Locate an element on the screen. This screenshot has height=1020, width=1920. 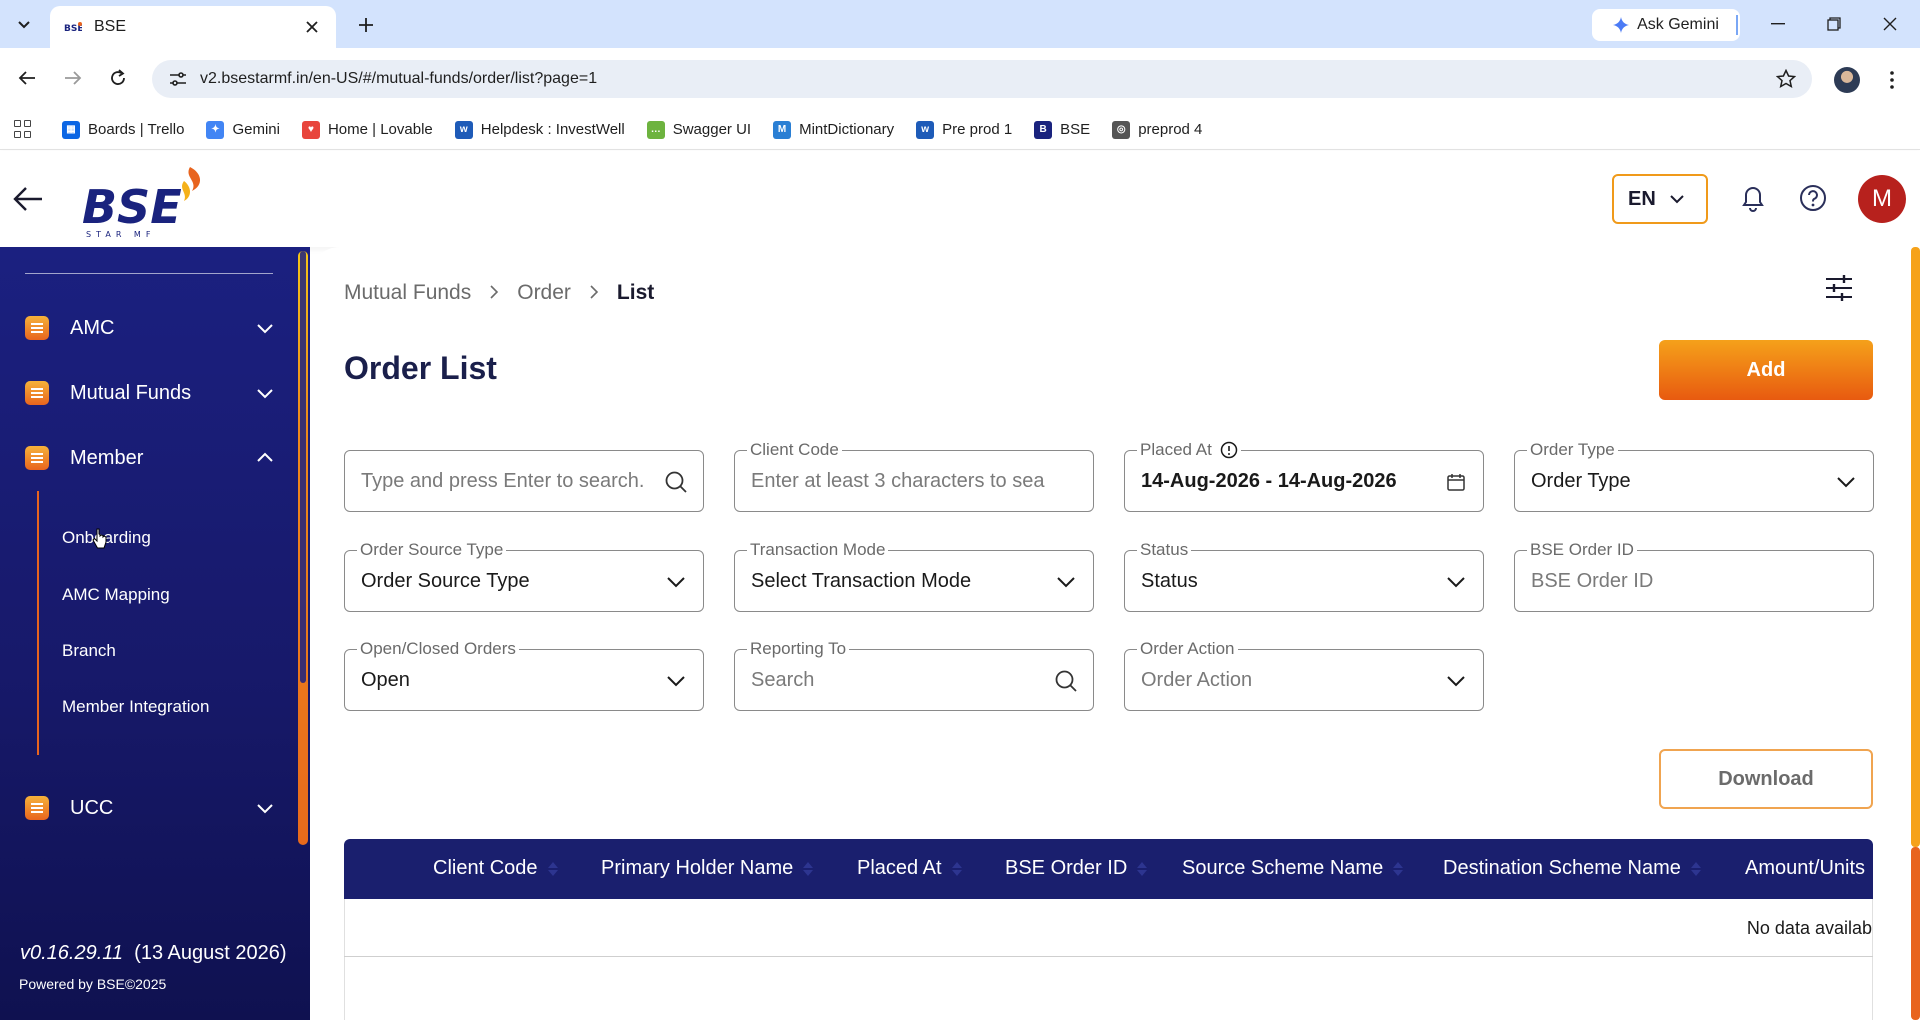
sidebar-subitem-branch: Branch is located at coordinates (89, 651).